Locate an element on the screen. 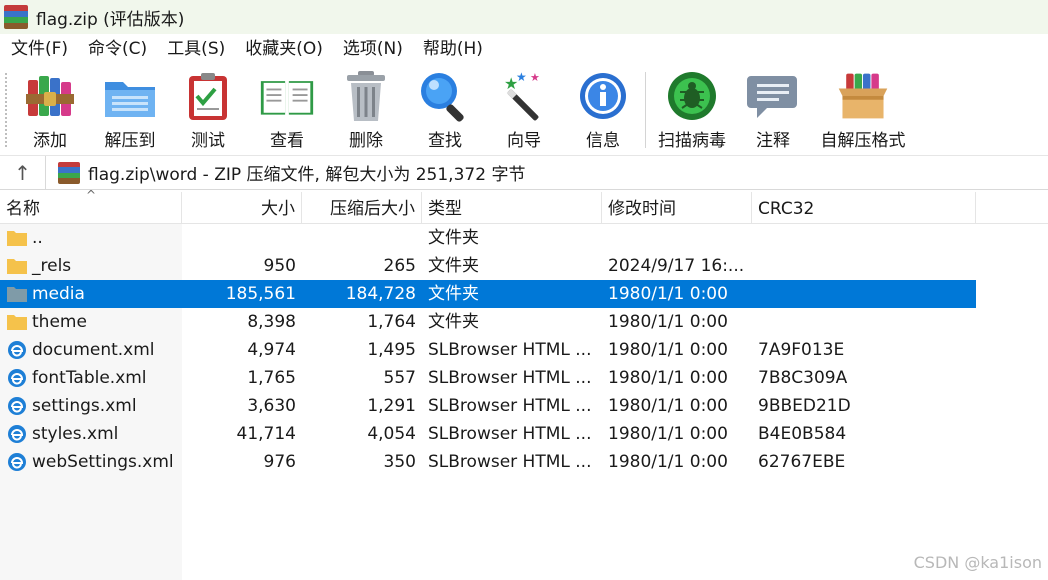 This screenshot has width=1048, height=580. menu-favorites: 收藏夹(O) is located at coordinates (284, 49).